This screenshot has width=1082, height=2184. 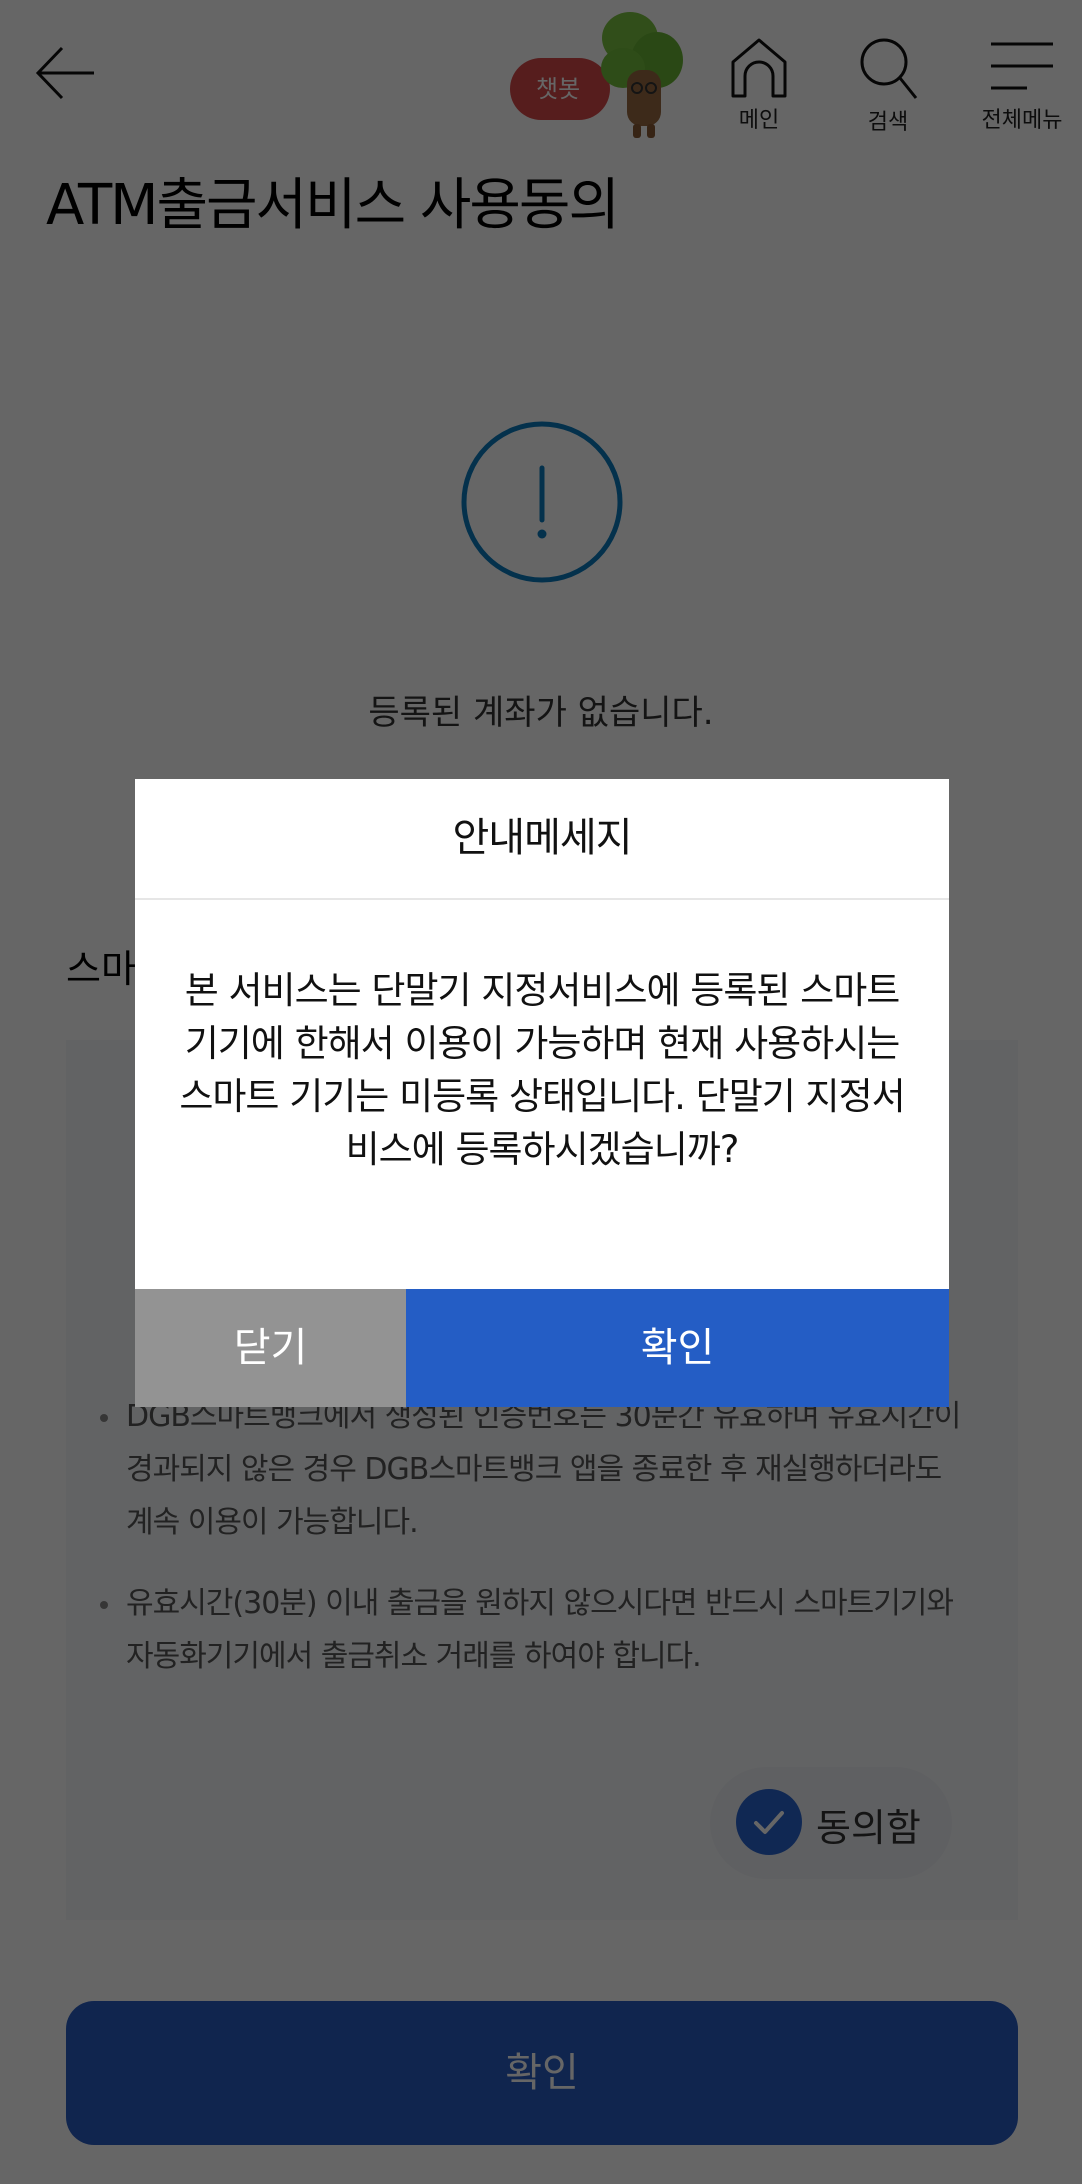 What do you see at coordinates (677, 1348) in the screenshot?
I see `dialog-ok-button: 확인` at bounding box center [677, 1348].